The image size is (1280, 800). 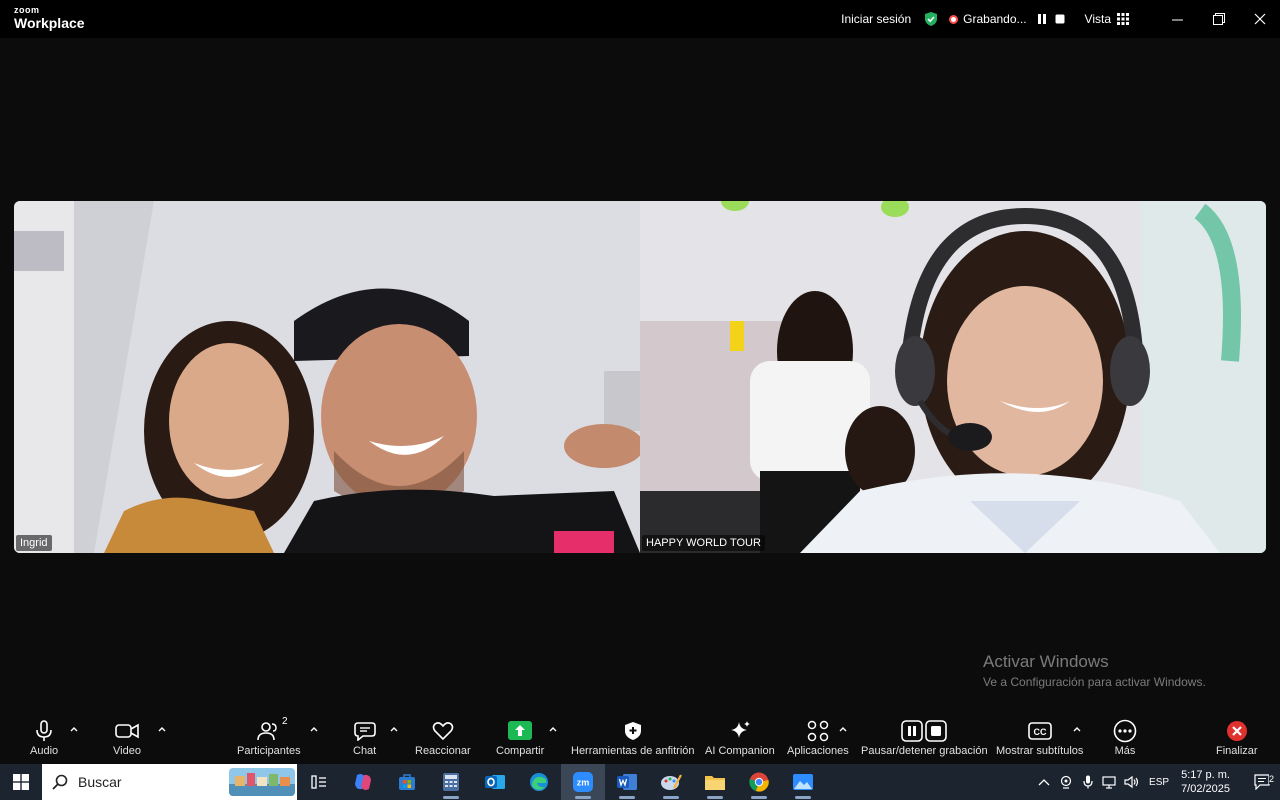 What do you see at coordinates (1177, 19) in the screenshot?
I see `minimize-button` at bounding box center [1177, 19].